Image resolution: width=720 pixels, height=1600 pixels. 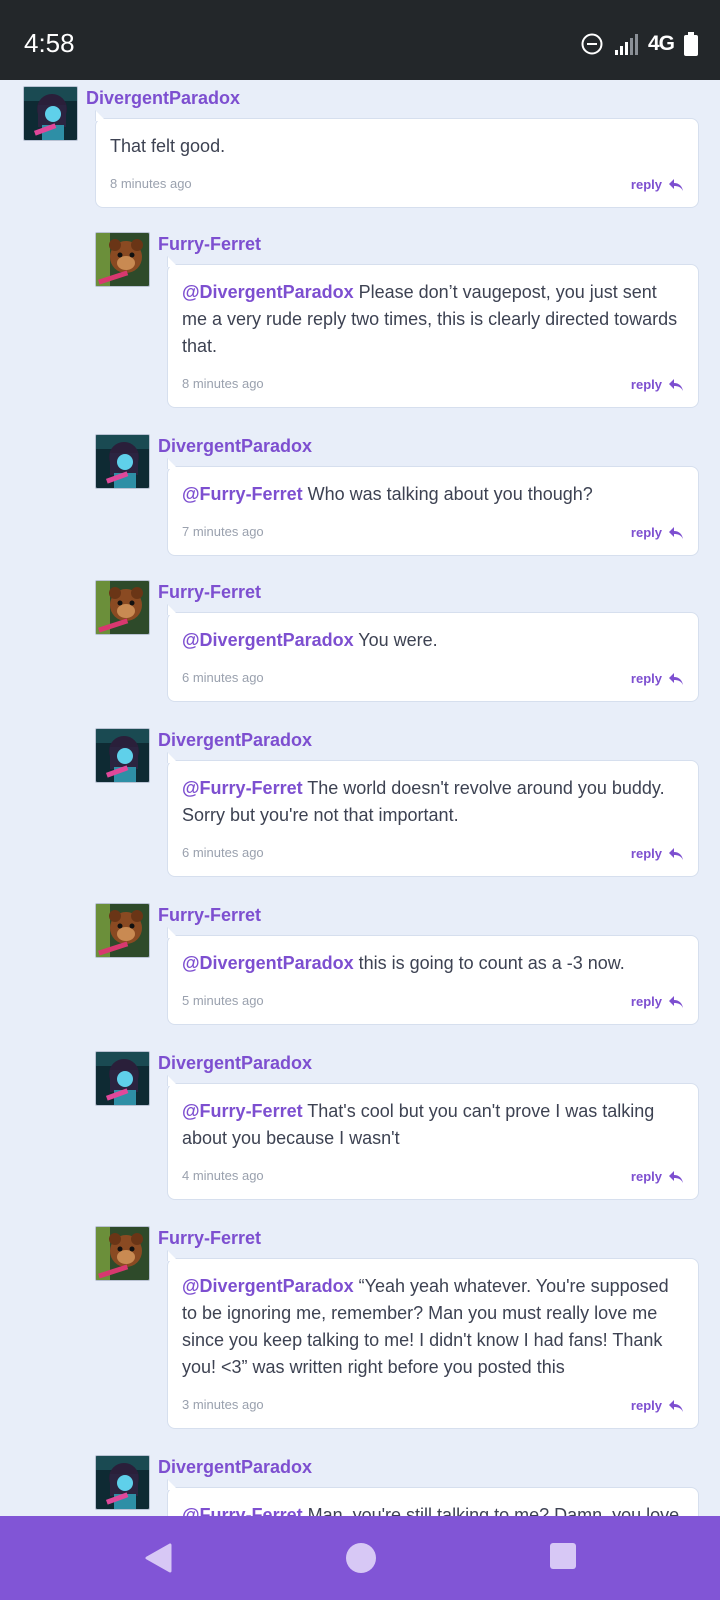 What do you see at coordinates (223, 1000) in the screenshot?
I see `timestamp: 5 minutes ago` at bounding box center [223, 1000].